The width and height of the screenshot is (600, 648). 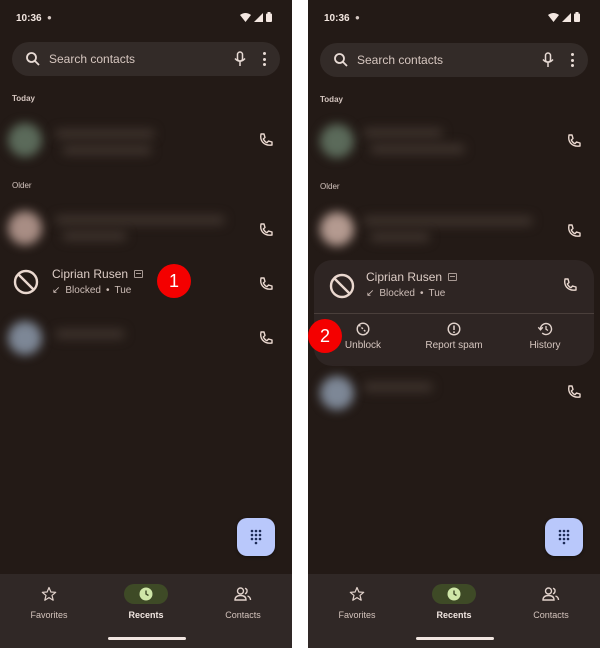 I want to click on history-icon, so click(x=545, y=329).